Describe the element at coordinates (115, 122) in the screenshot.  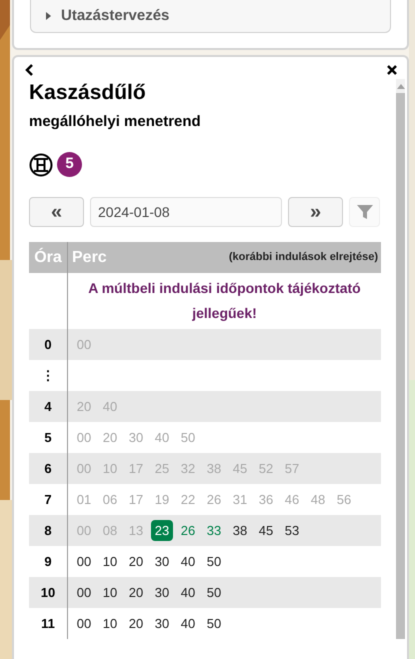
I see `subtitle: megállóhelyi menetrend` at that location.